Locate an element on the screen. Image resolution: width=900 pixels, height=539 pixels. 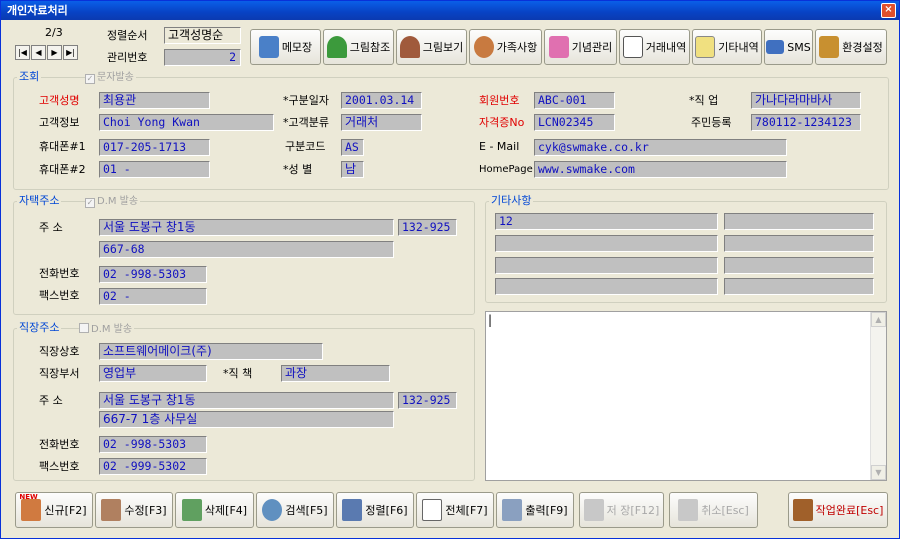
first-record-button: |◀ is located at coordinates (22, 52).